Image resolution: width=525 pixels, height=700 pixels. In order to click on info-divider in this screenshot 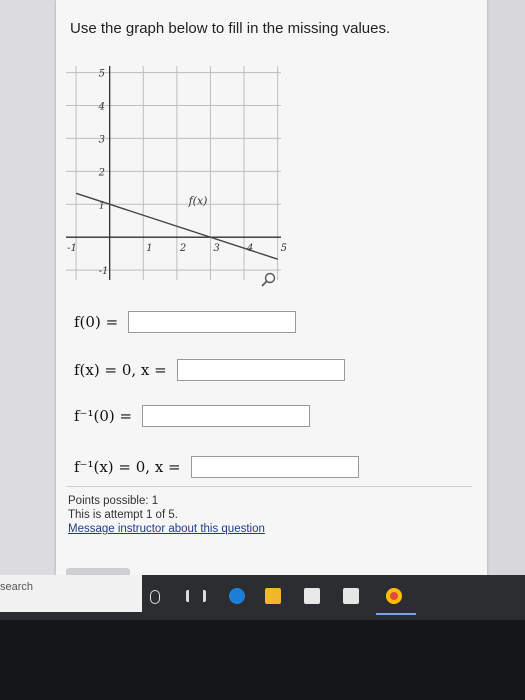, I will do `click(269, 486)`.